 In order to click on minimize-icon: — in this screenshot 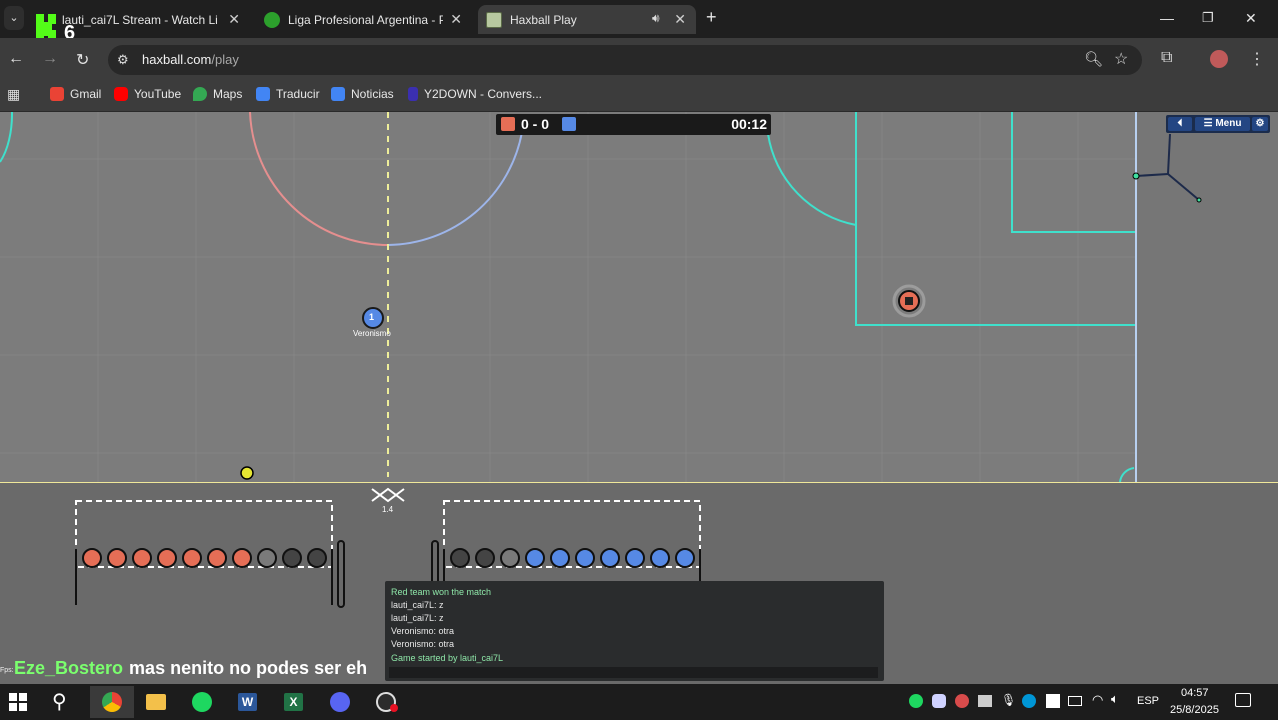, I will do `click(1167, 18)`.